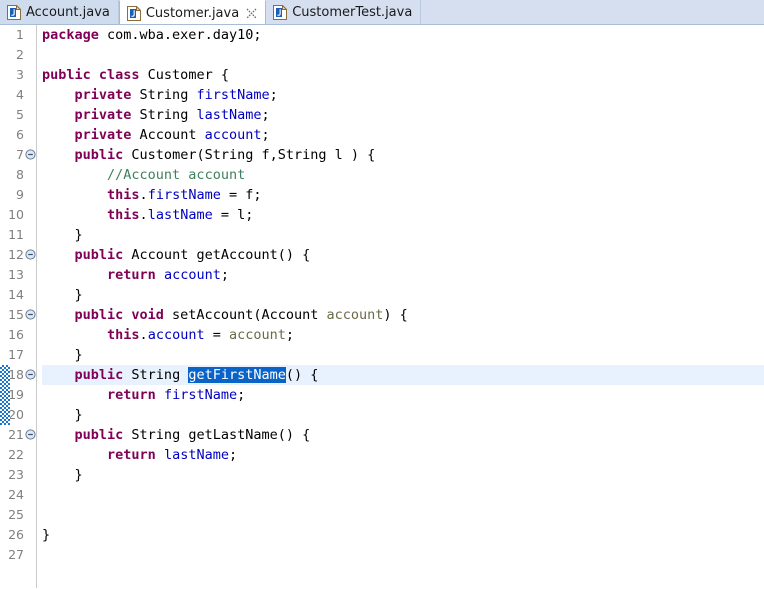 The width and height of the screenshot is (764, 589). What do you see at coordinates (217, 435) in the screenshot?
I see `code-token: String getLastName() {` at bounding box center [217, 435].